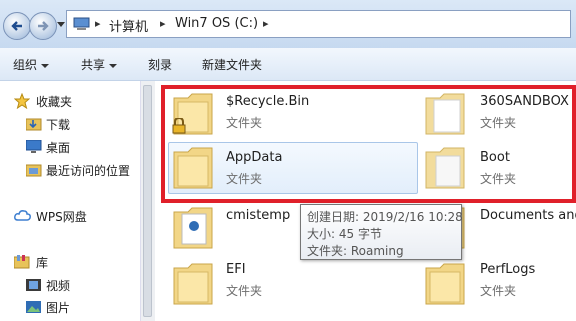 The image size is (576, 321). I want to click on back-arrow-icon, so click(16, 26).